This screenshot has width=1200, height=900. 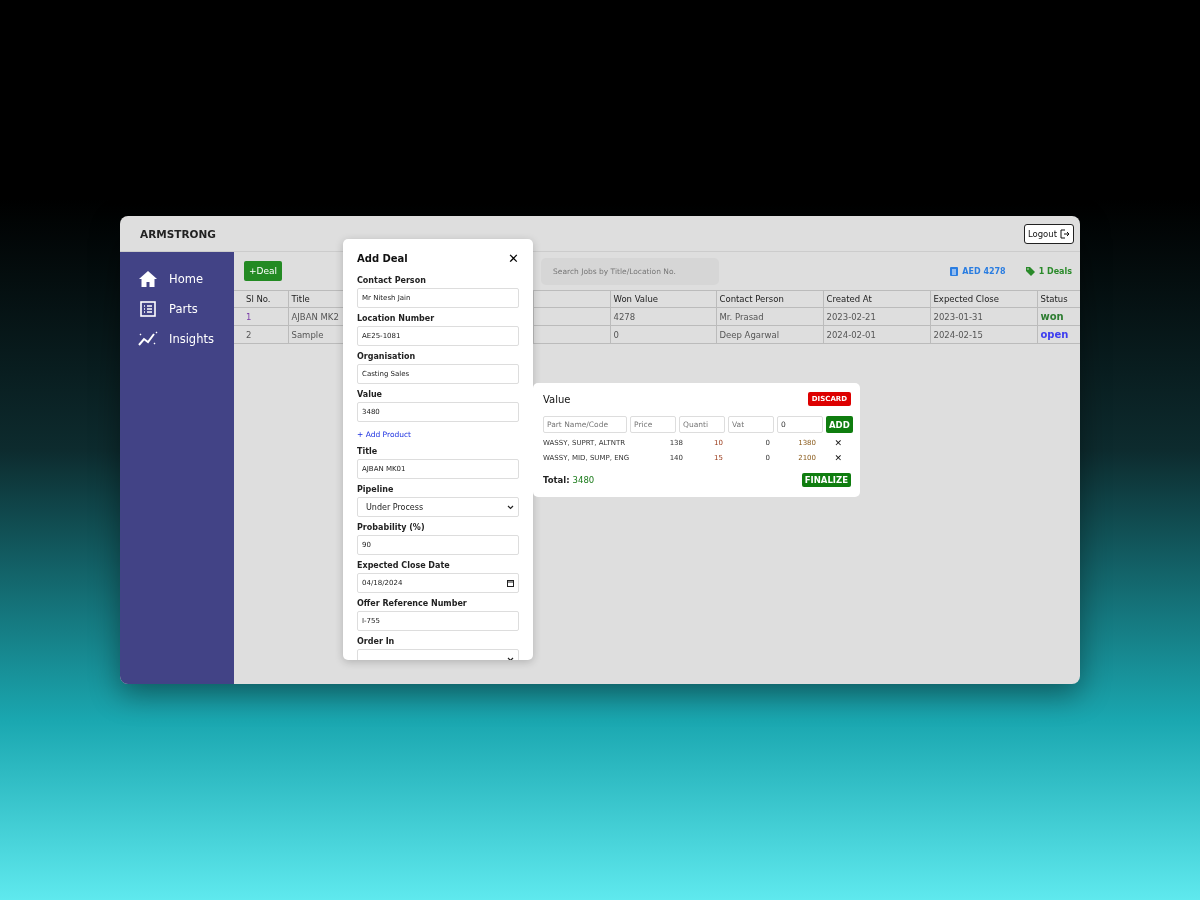 What do you see at coordinates (876, 316) in the screenshot?
I see `table-cell: 2023-02-21` at bounding box center [876, 316].